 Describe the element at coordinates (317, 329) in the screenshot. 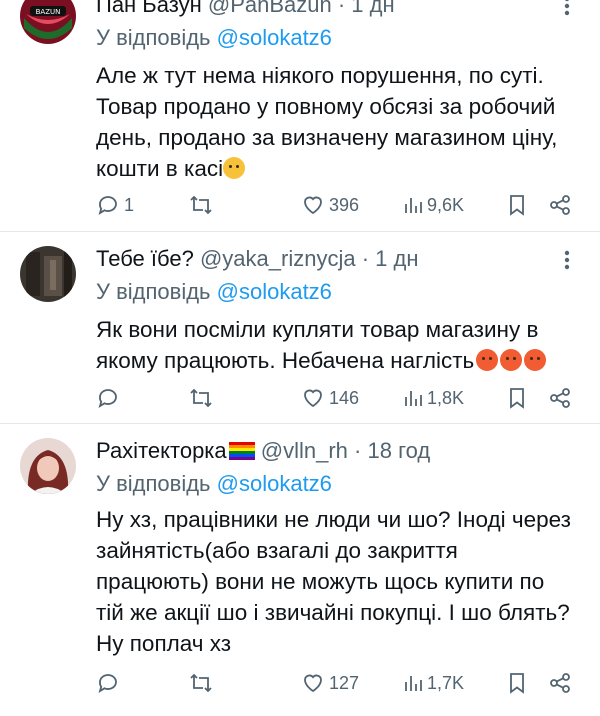

I see `text-line: Як вони посміли купляти товар магазину в` at that location.